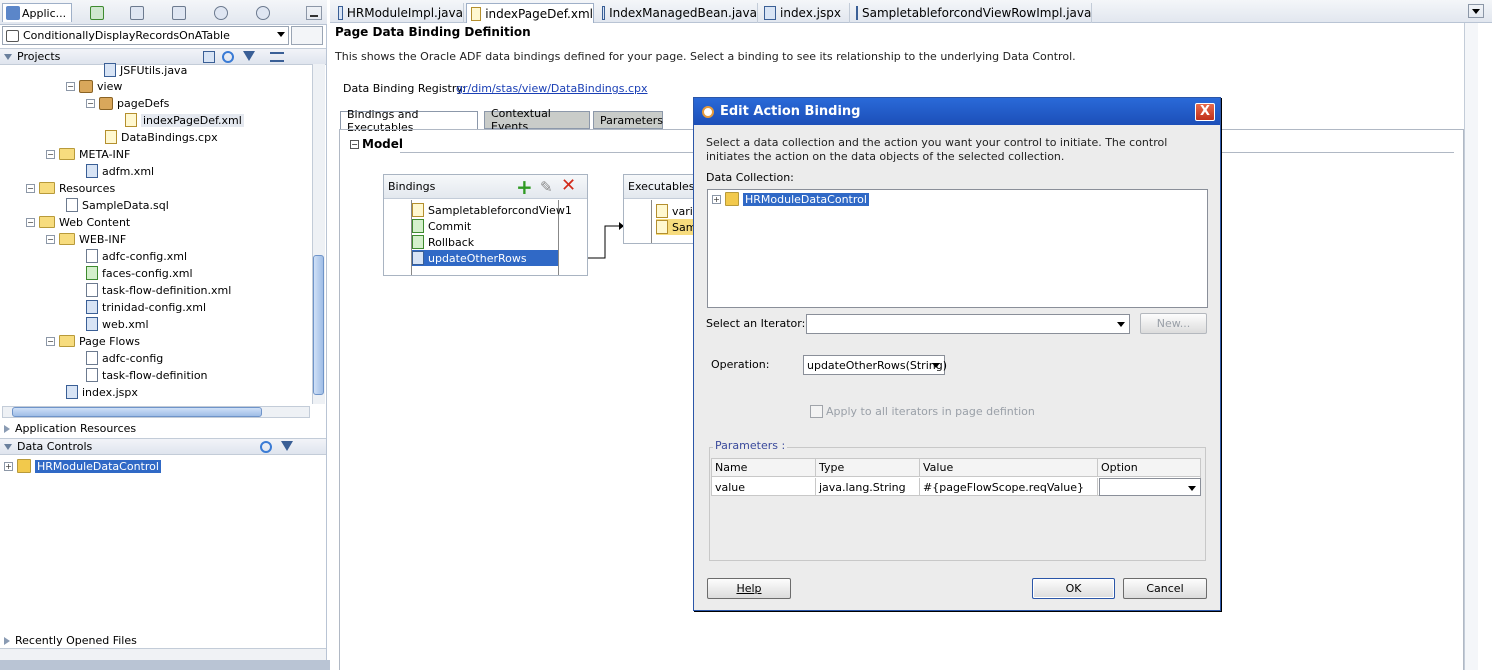  Describe the element at coordinates (1073, 588) in the screenshot. I see `ok-button: OK` at that location.